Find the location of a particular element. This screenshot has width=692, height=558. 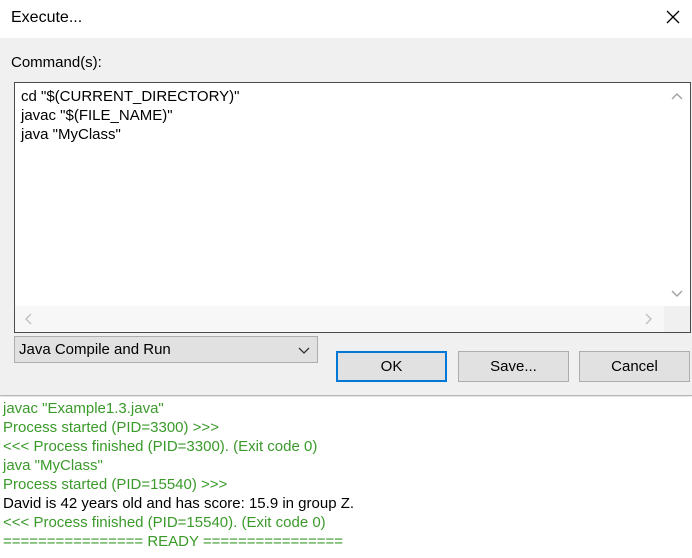

ok-button: OK is located at coordinates (391, 366).